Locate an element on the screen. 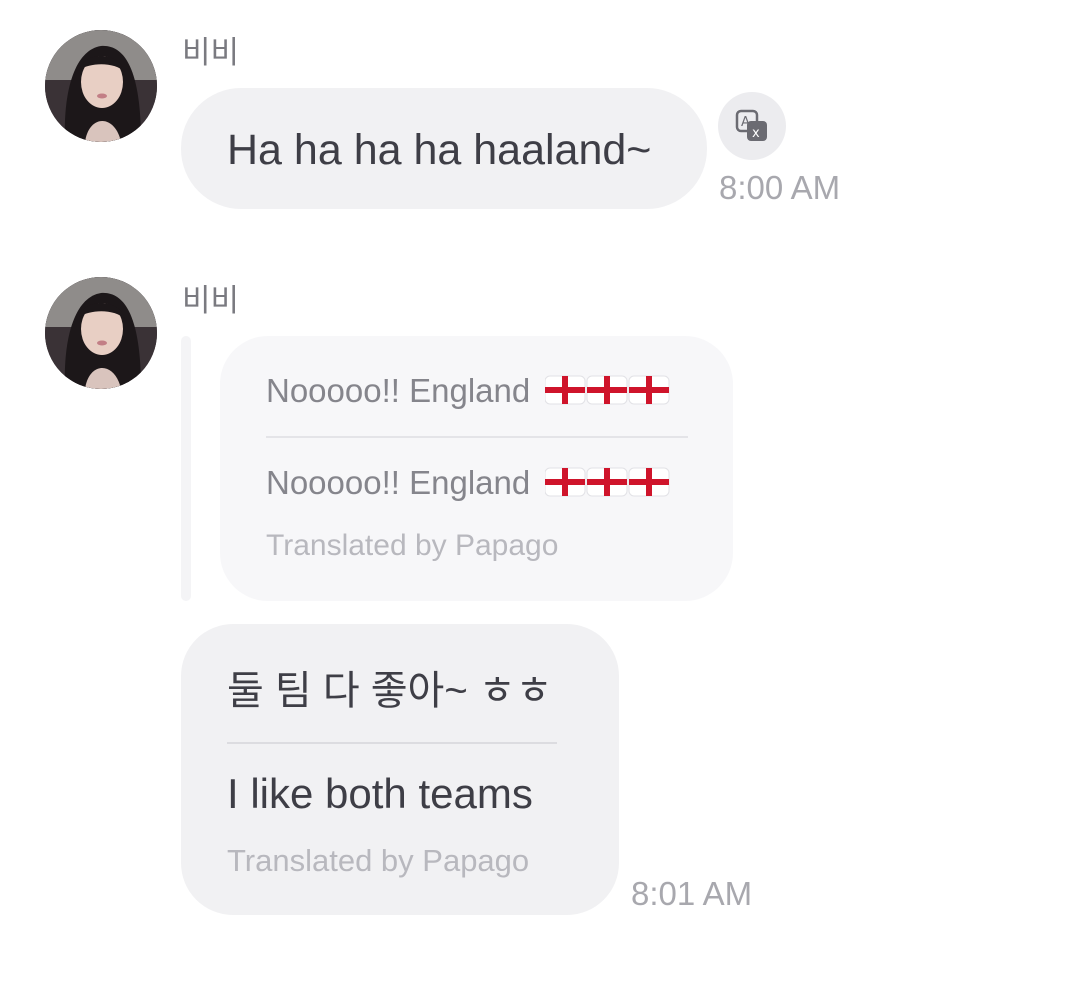  quoted-translated-text: Nooooo!! England is located at coordinates (398, 482).